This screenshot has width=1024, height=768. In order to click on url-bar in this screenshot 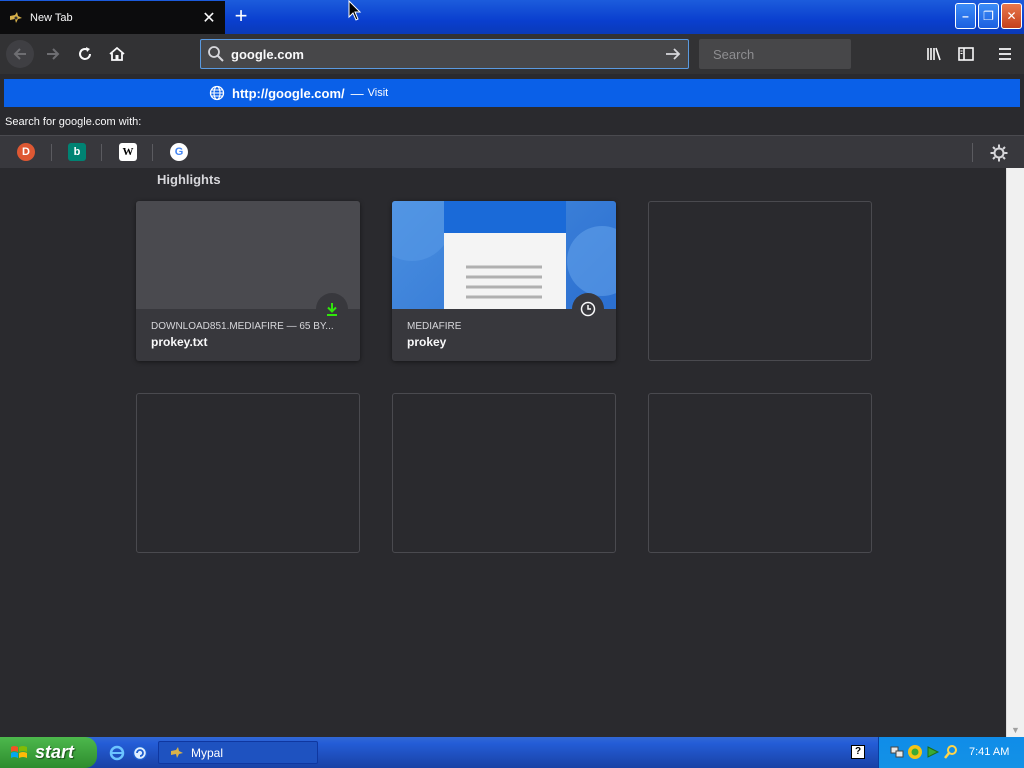, I will do `click(444, 54)`.